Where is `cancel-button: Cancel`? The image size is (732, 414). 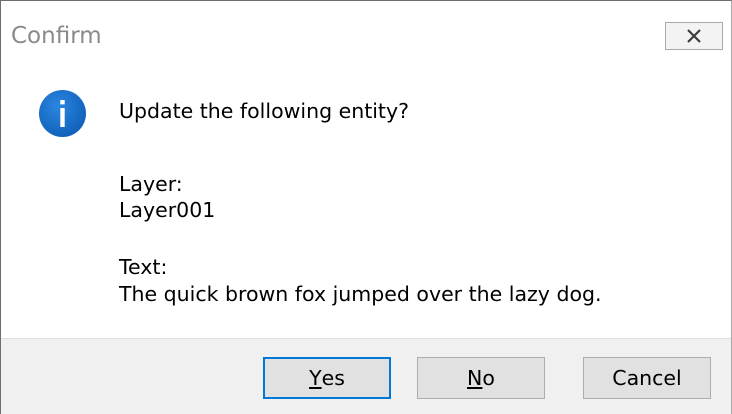 cancel-button: Cancel is located at coordinates (647, 378).